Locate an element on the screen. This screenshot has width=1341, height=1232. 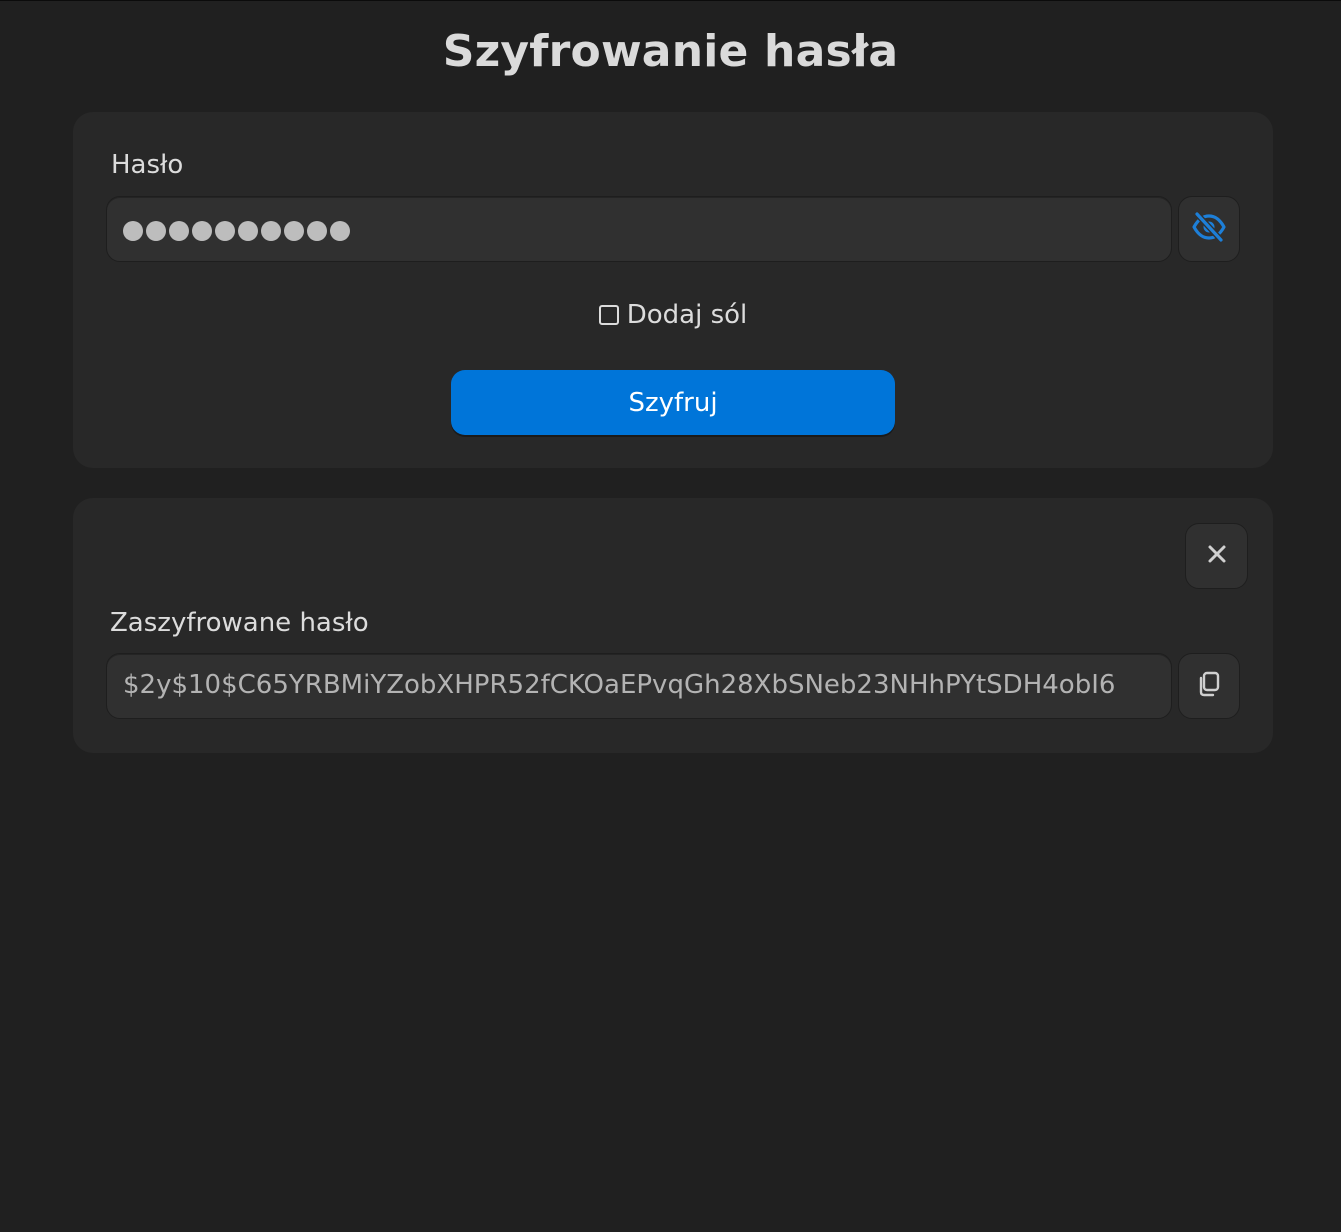
close-result-button is located at coordinates (1216, 556).